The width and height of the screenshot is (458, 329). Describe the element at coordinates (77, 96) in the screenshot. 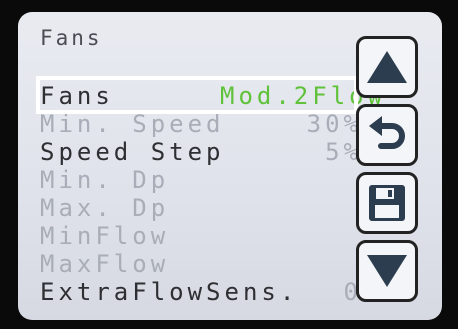

I see `menu-item-label: Fans` at that location.